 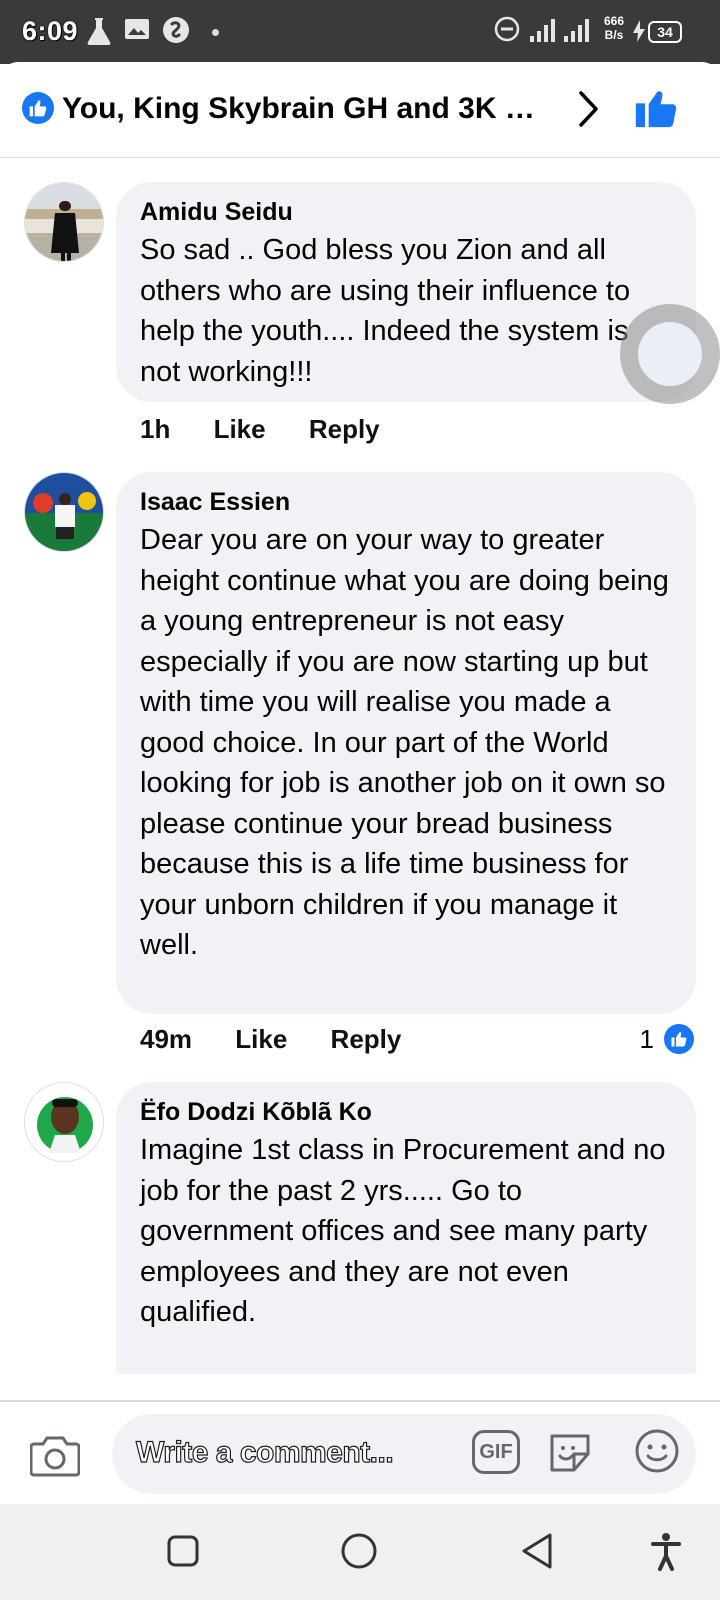 What do you see at coordinates (155, 429) in the screenshot?
I see `comment-time: 1h` at bounding box center [155, 429].